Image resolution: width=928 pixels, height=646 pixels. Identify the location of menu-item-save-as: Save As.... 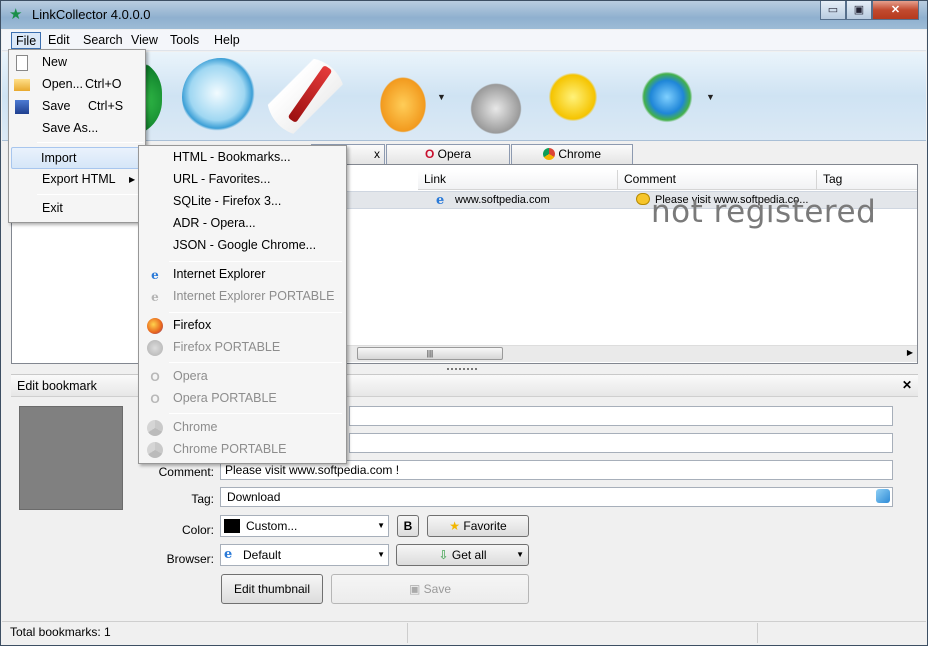
(77, 129).